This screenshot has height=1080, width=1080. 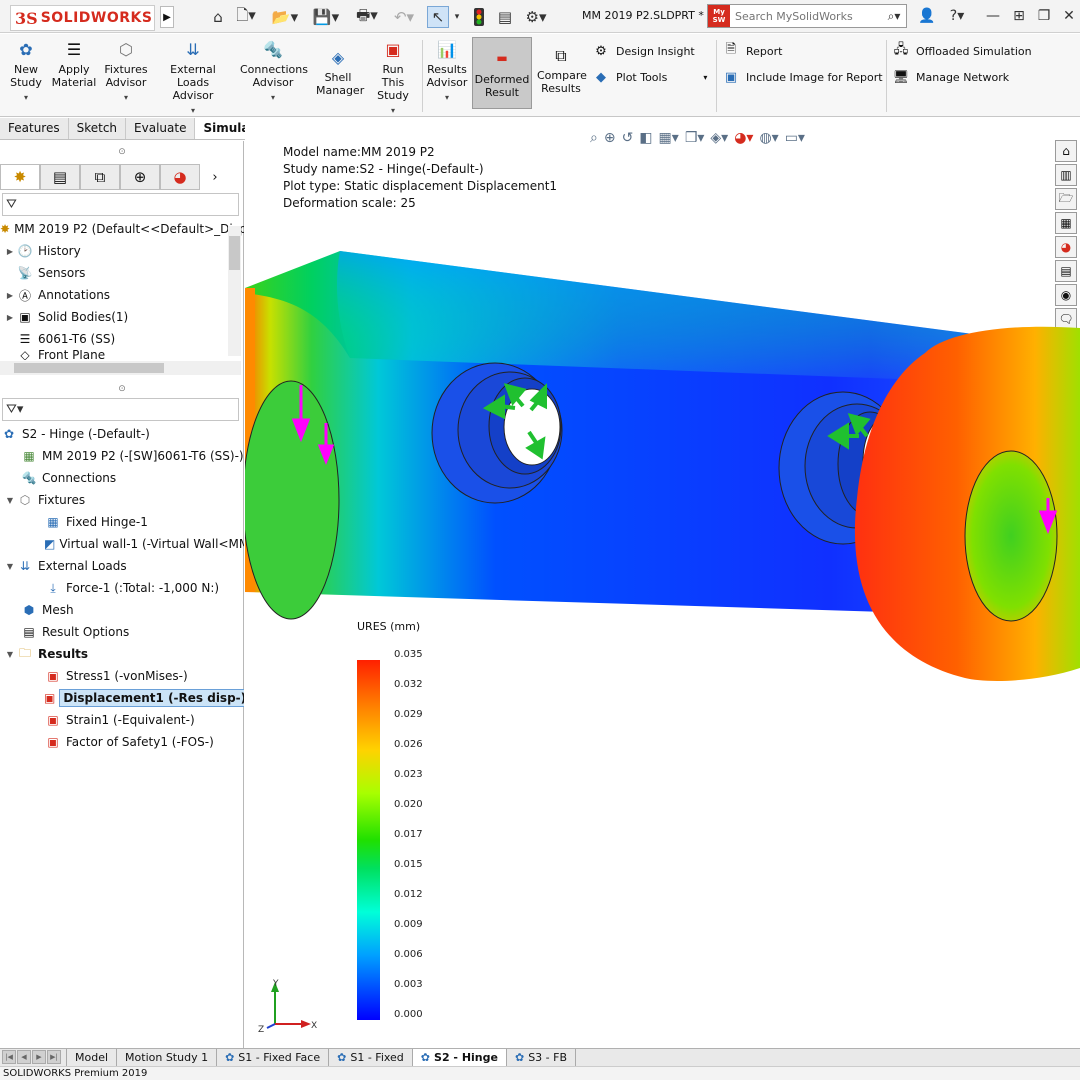 I want to click on feature-tree-horizontal-scrollbar, so click(x=120, y=368).